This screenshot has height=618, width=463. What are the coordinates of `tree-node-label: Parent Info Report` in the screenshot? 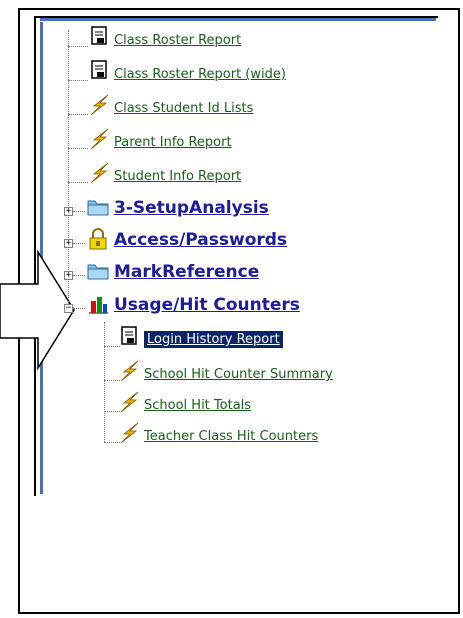 It's located at (173, 142).